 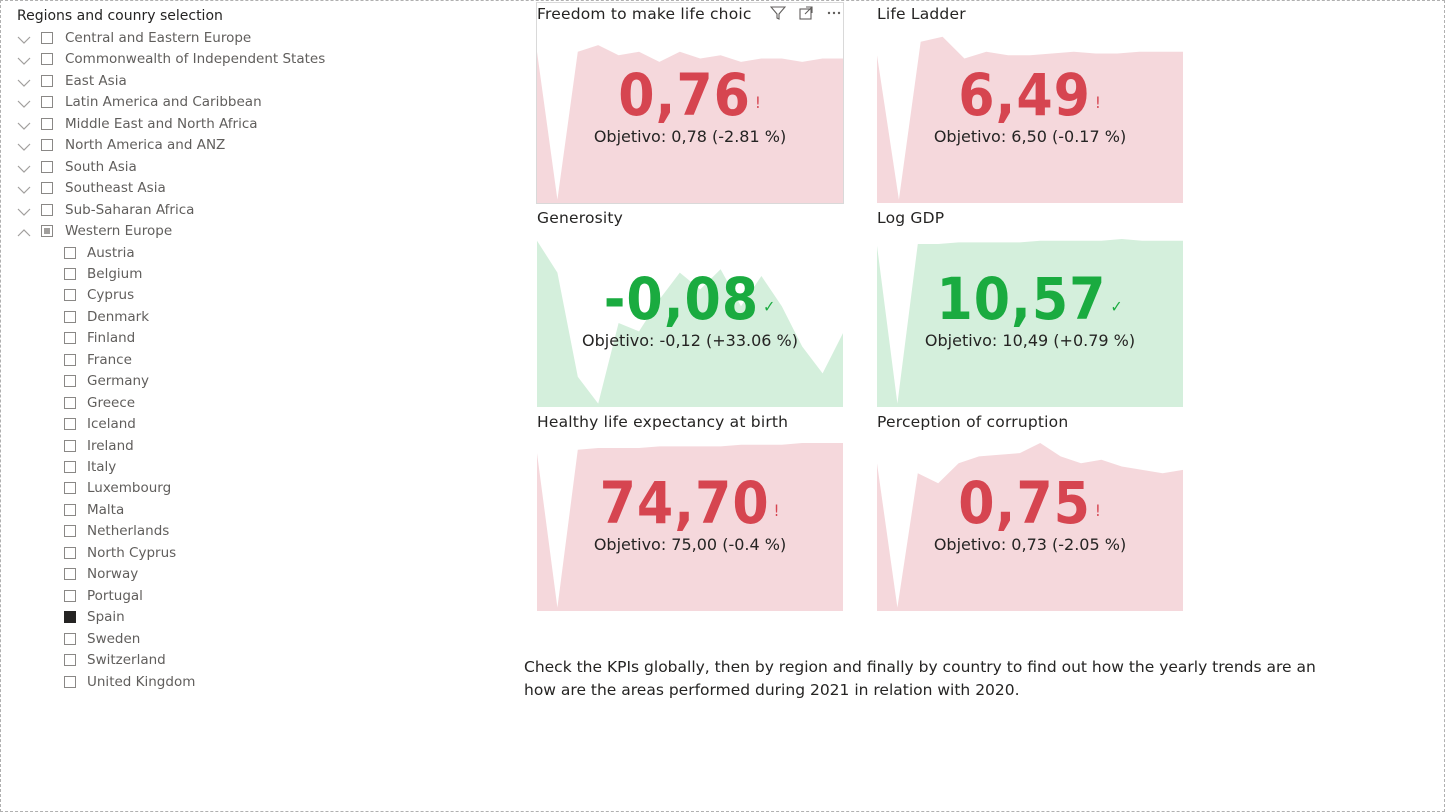 I want to click on kpi-card: Life Ladder 6,49! Objetivo: 6,50 (-0.17 %), so click(x=1030, y=103).